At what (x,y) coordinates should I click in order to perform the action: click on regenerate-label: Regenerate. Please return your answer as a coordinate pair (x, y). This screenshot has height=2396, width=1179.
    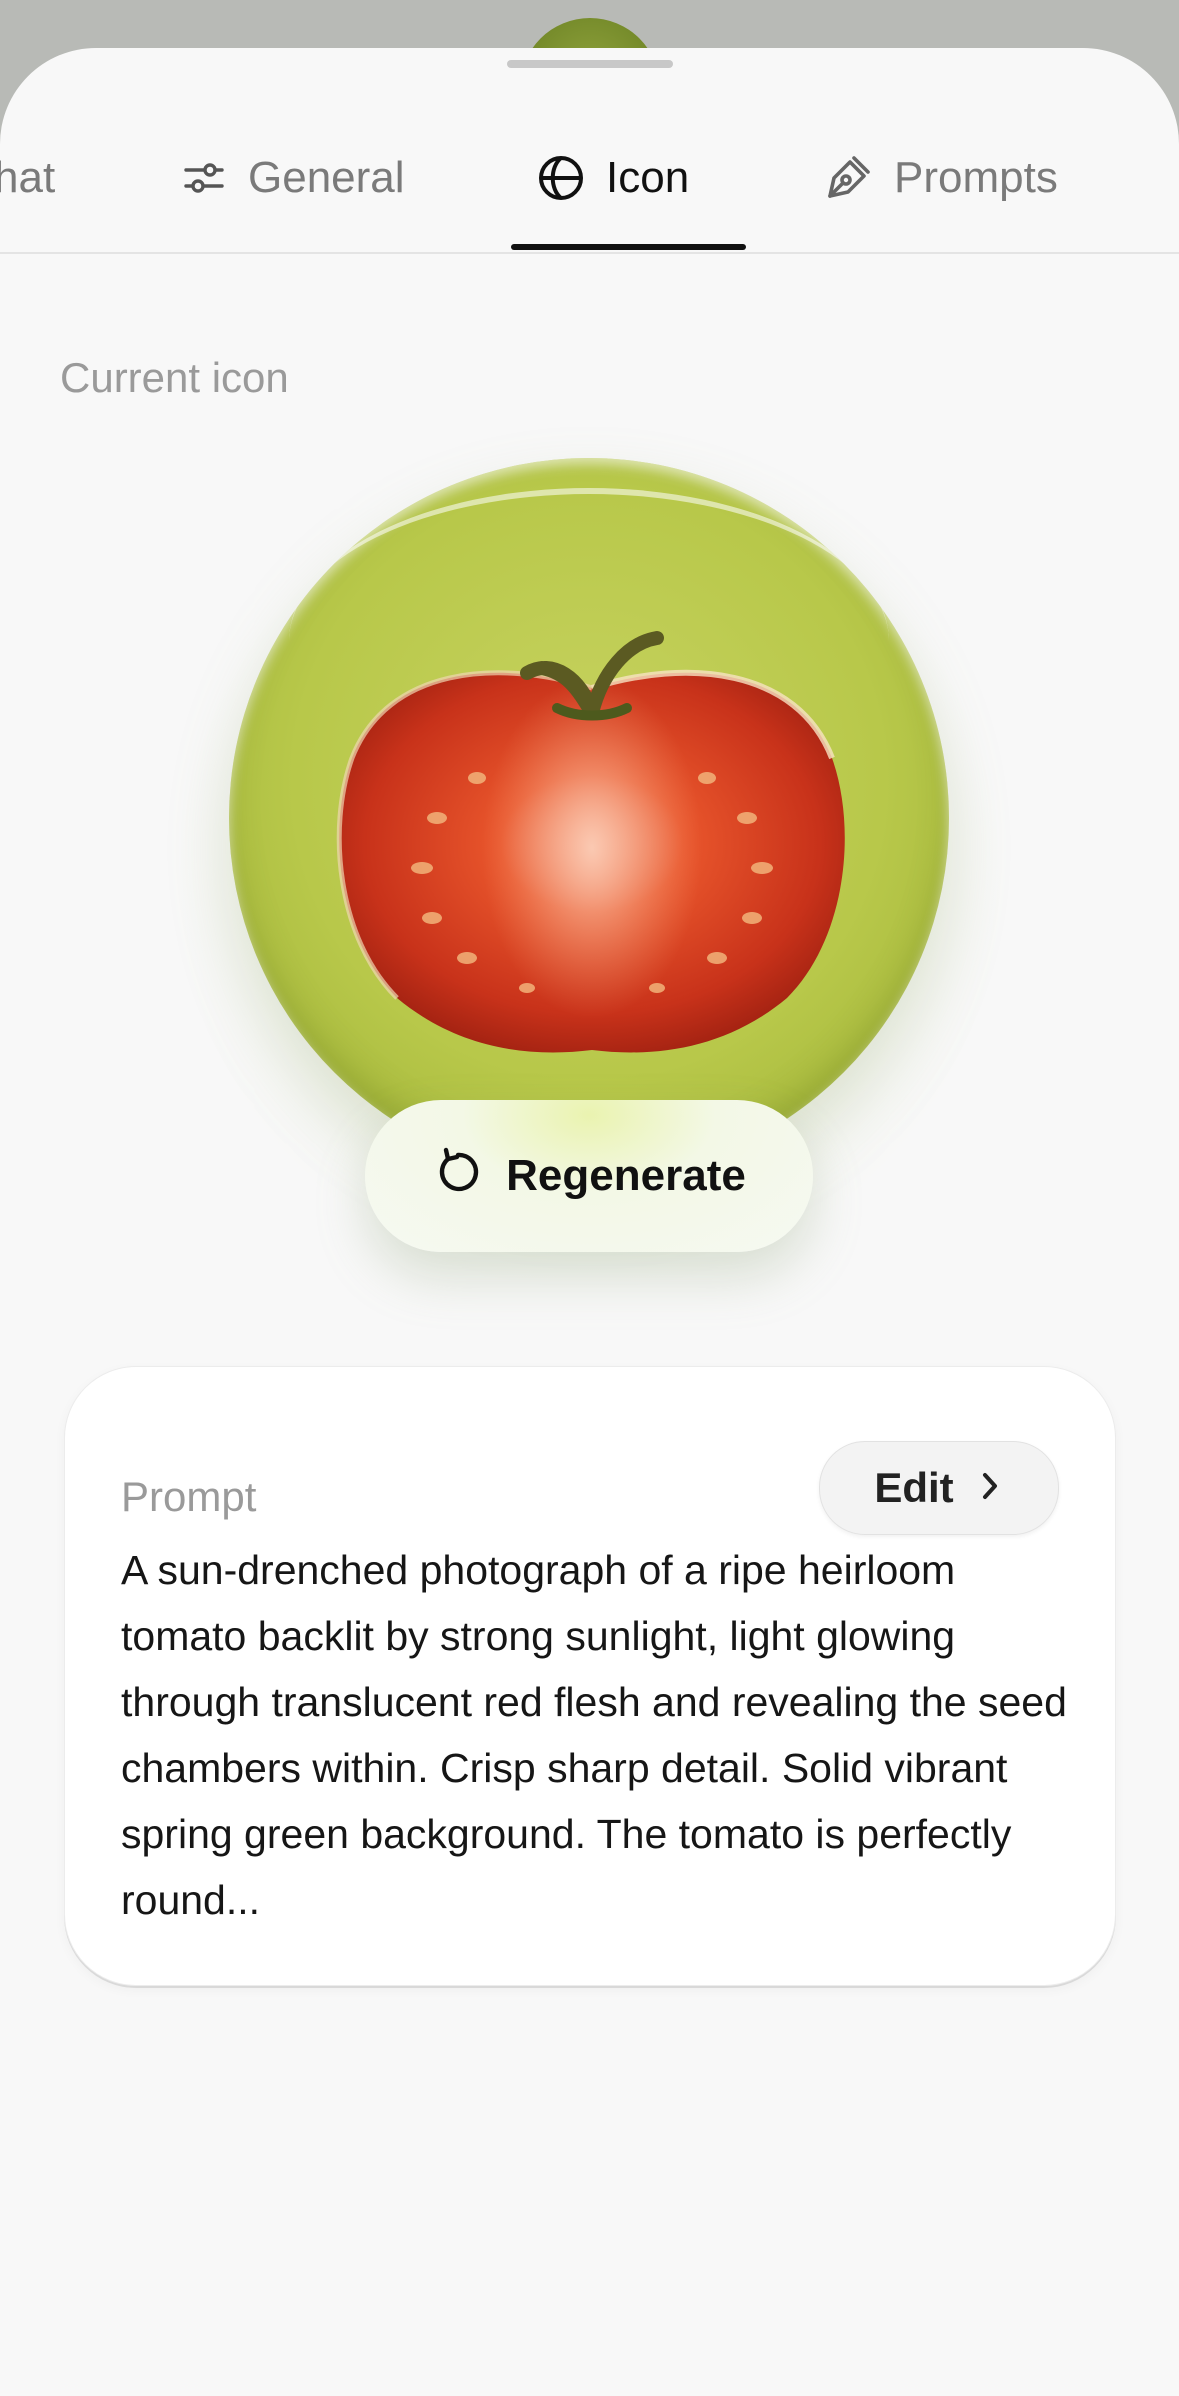
    Looking at the image, I should click on (626, 1175).